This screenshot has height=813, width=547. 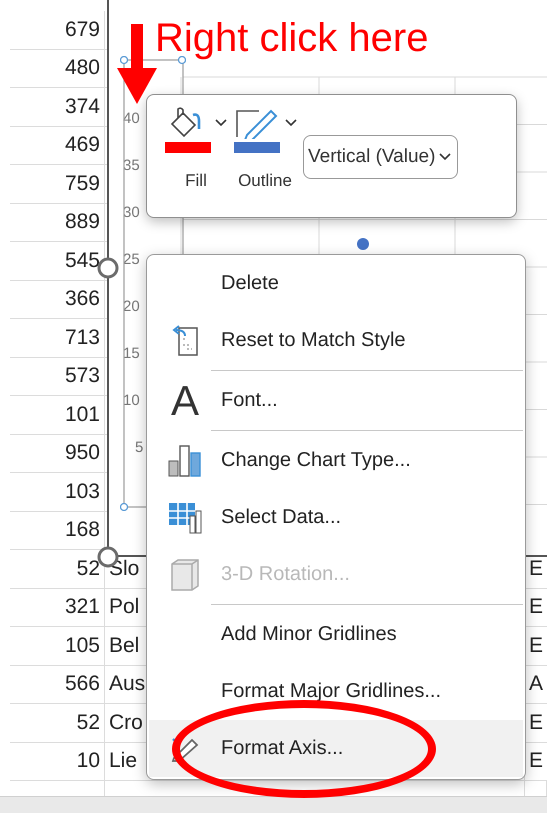 What do you see at coordinates (185, 340) in the screenshot?
I see `reset-style-icon` at bounding box center [185, 340].